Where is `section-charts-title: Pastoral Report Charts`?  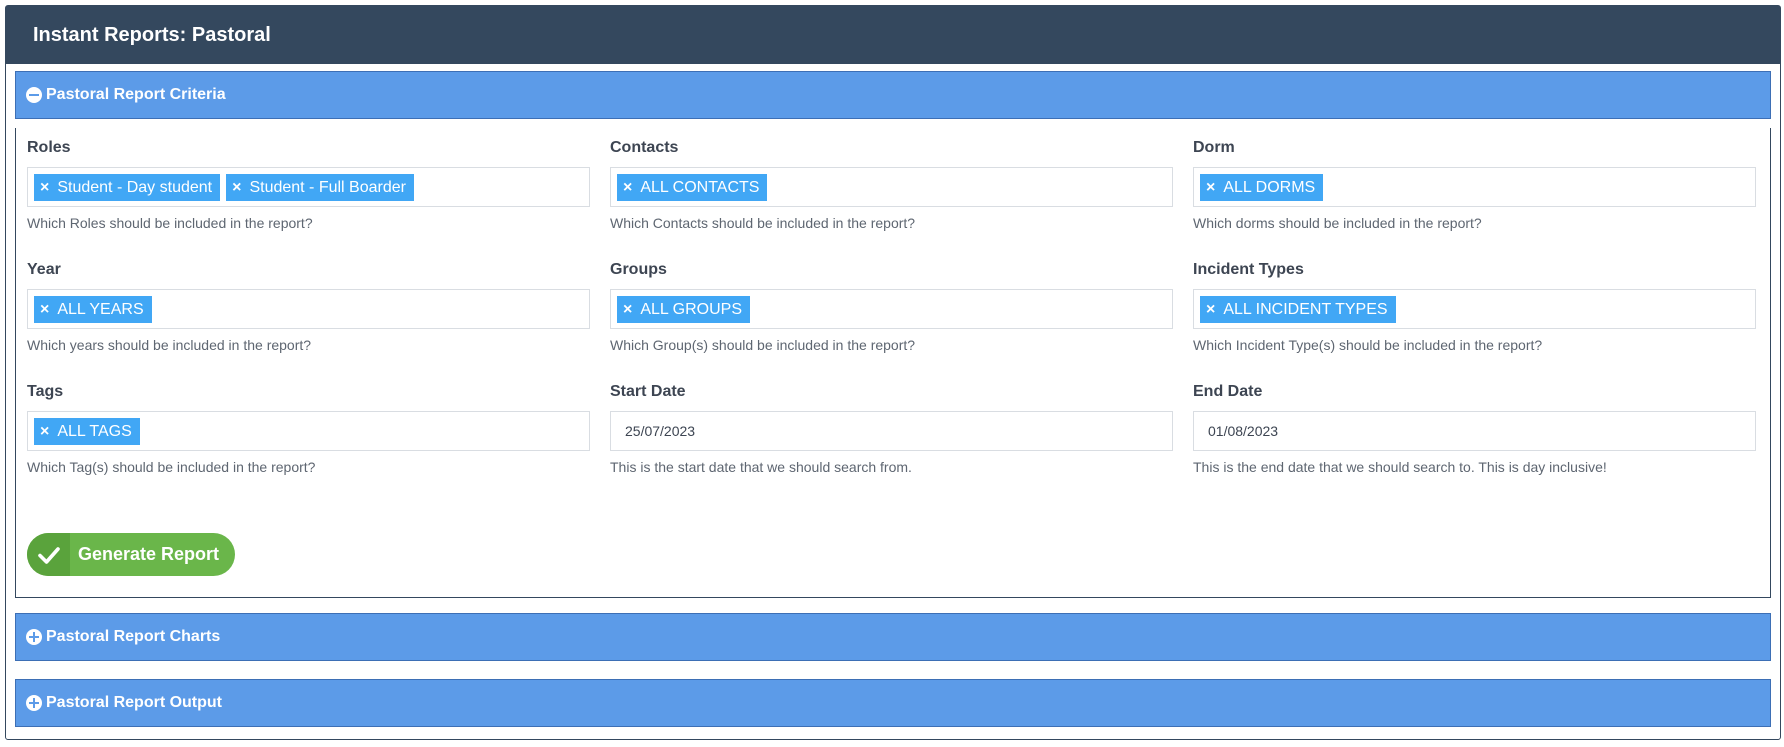 section-charts-title: Pastoral Report Charts is located at coordinates (133, 636).